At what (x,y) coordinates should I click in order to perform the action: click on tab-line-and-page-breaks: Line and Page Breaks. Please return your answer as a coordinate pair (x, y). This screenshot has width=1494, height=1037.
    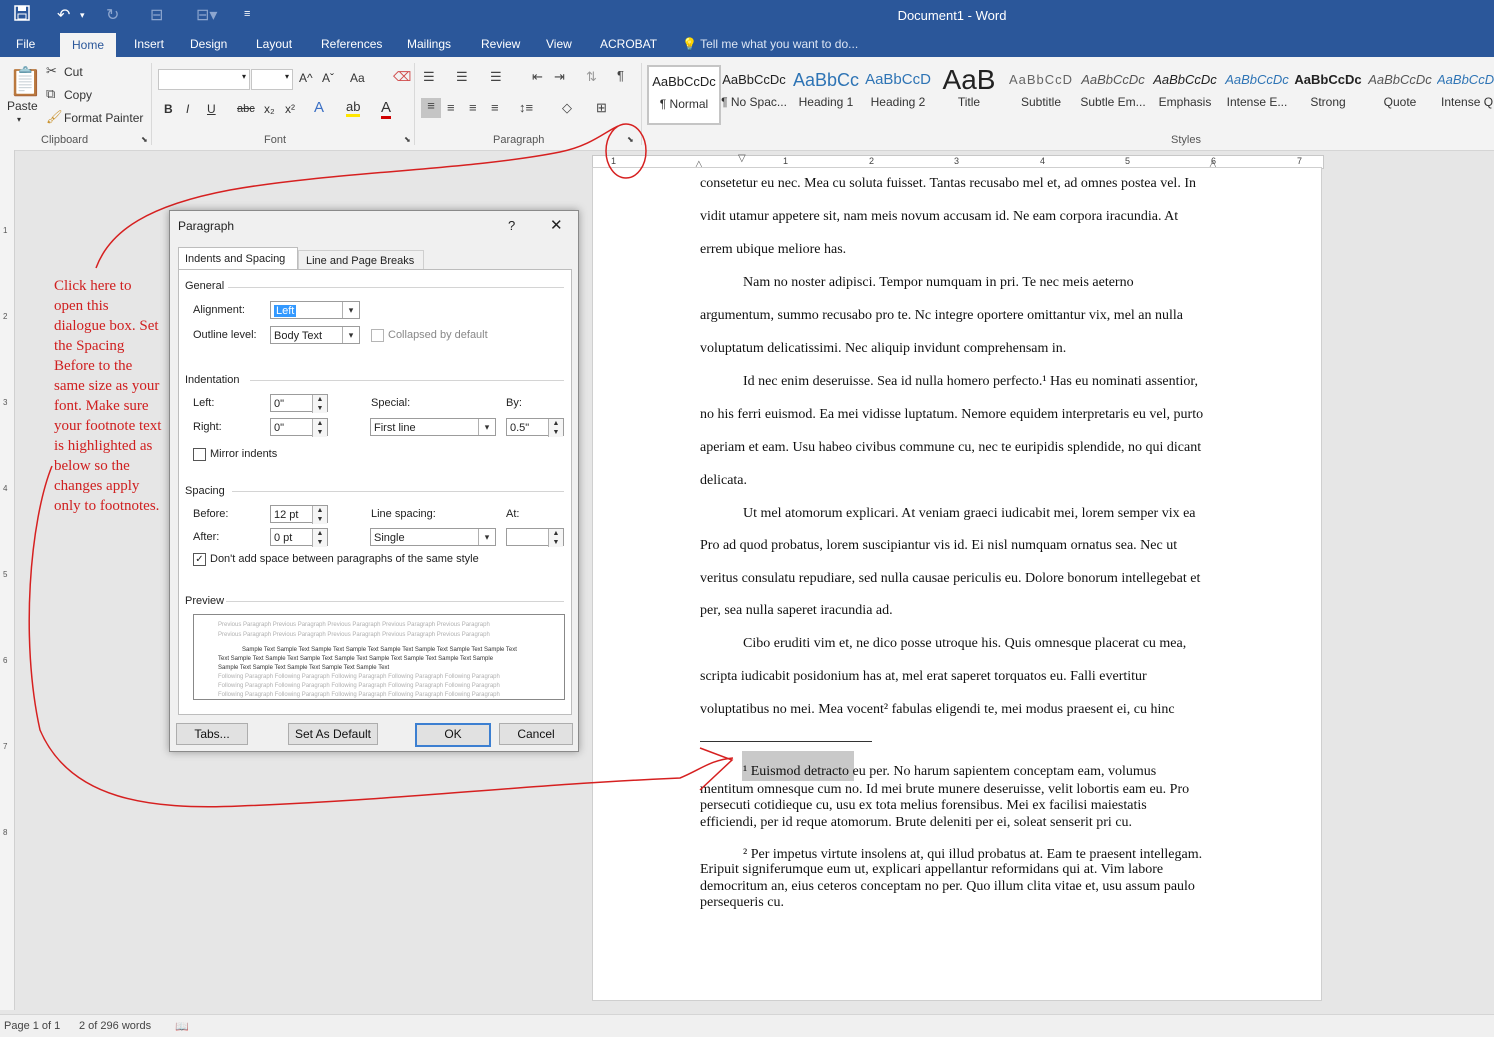
    Looking at the image, I should click on (361, 260).